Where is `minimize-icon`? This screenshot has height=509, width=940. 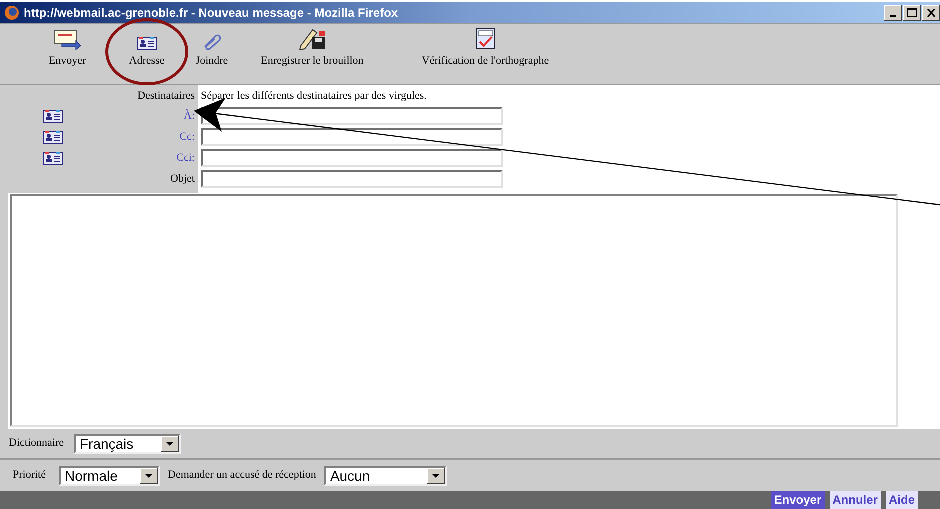
minimize-icon is located at coordinates (893, 15).